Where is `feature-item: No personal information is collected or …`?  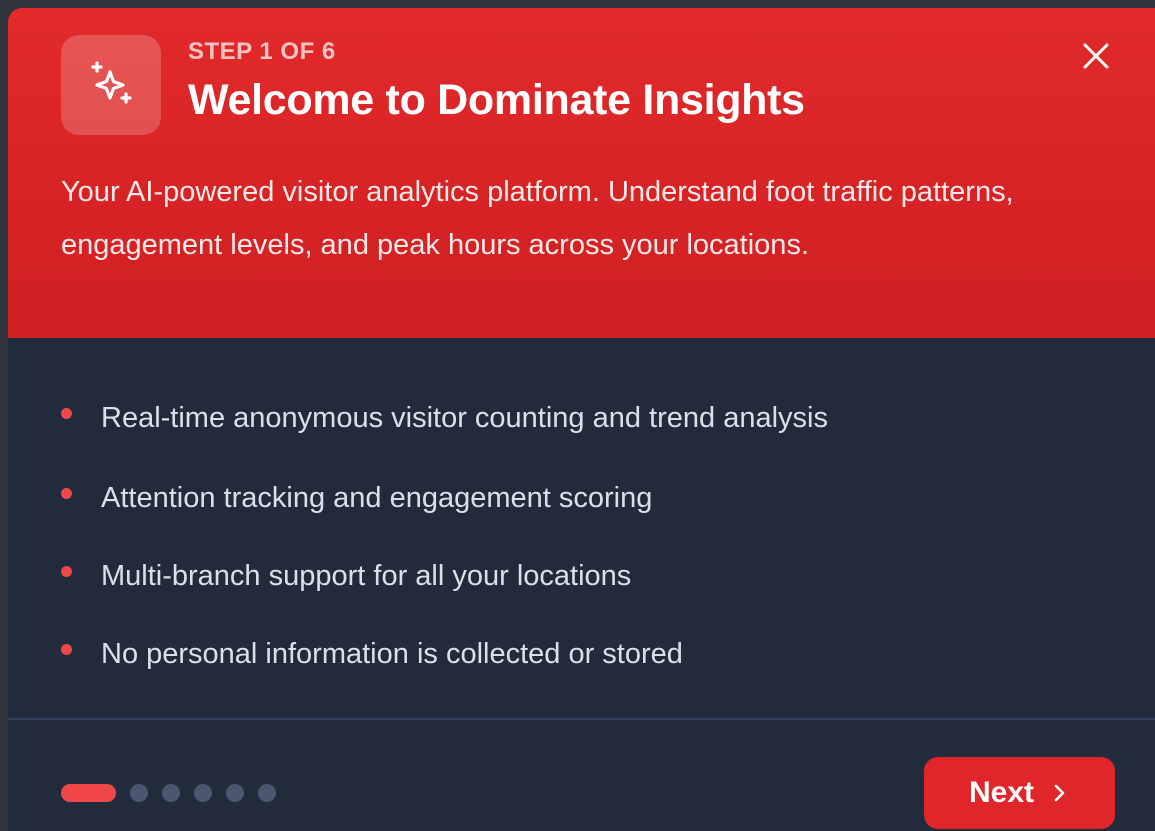
feature-item: No personal information is collected or … is located at coordinates (372, 654).